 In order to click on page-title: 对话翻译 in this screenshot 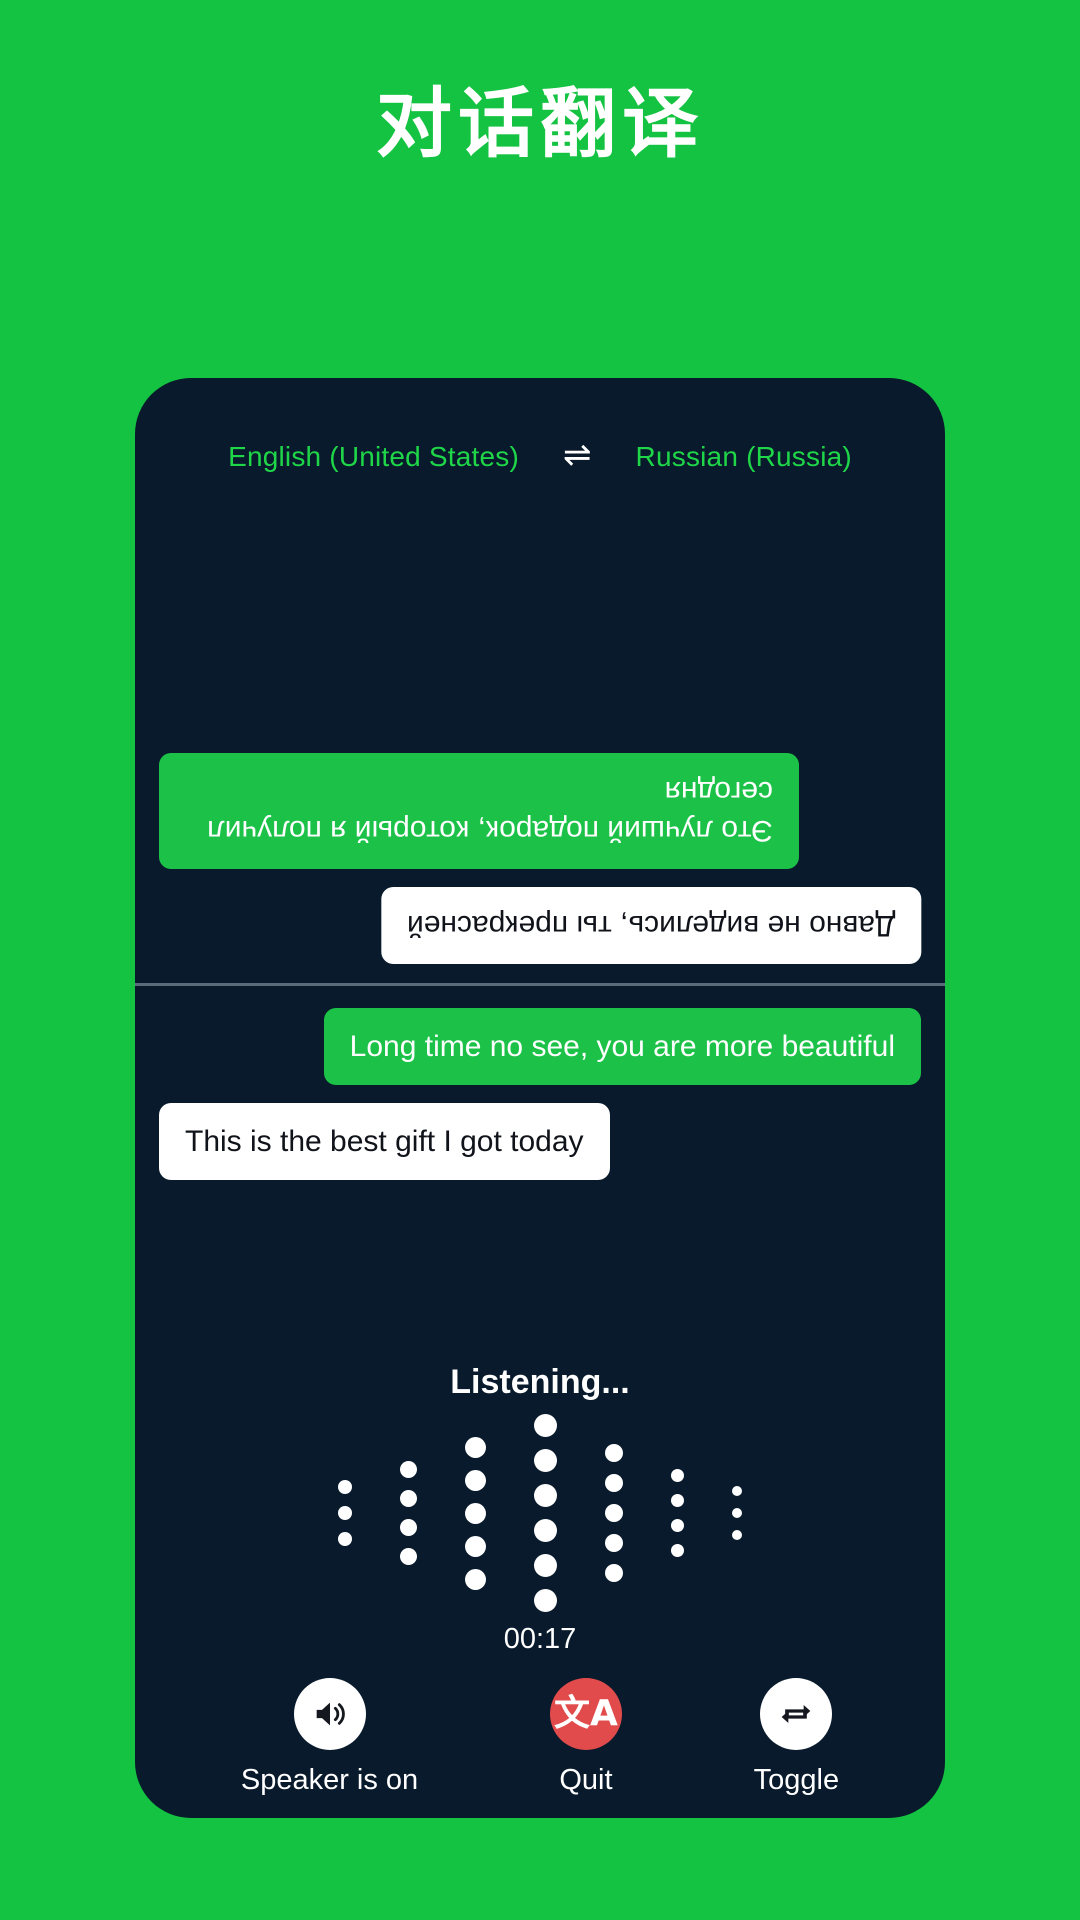, I will do `click(540, 123)`.